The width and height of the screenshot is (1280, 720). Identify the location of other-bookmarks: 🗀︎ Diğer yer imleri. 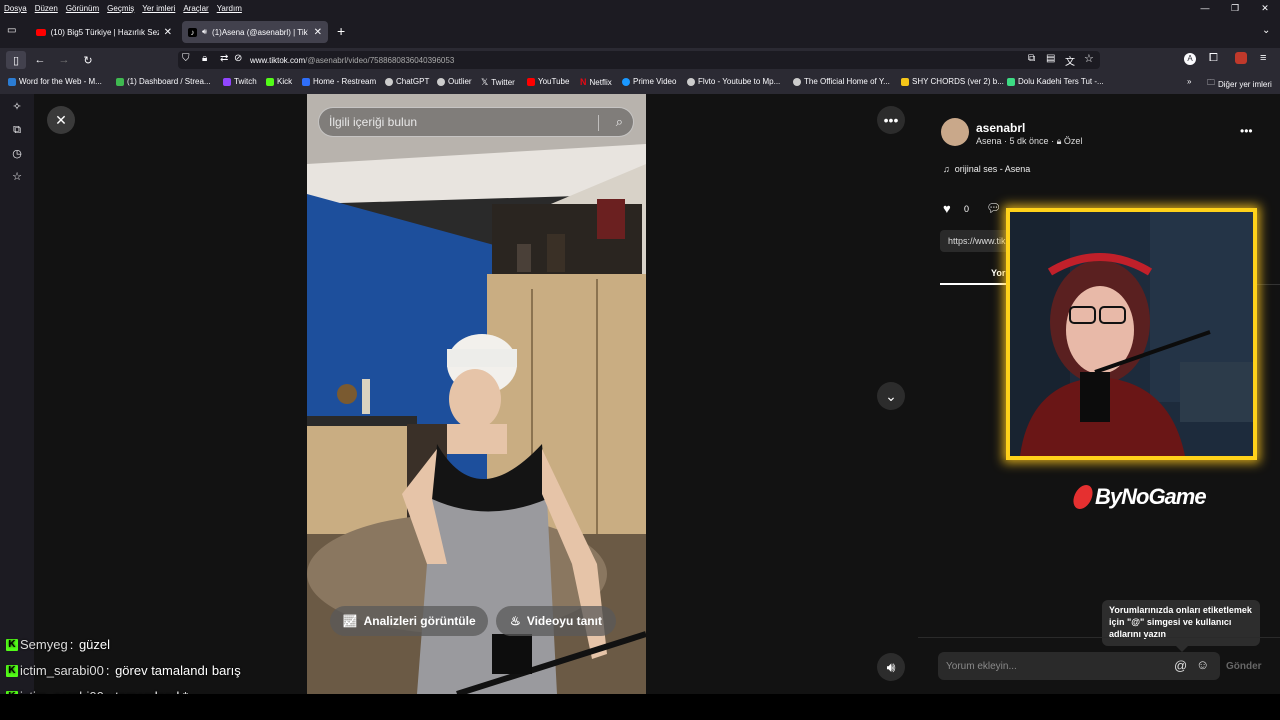
(1239, 84).